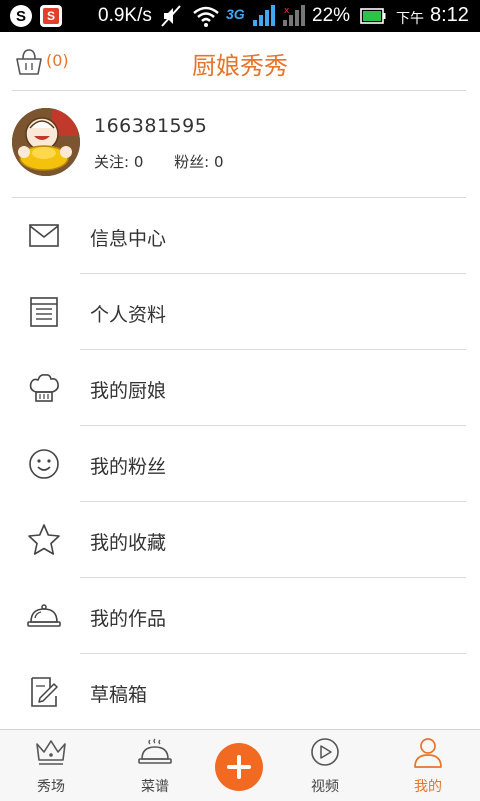  What do you see at coordinates (198, 162) in the screenshot?
I see `fans-count: 粉丝: 0` at bounding box center [198, 162].